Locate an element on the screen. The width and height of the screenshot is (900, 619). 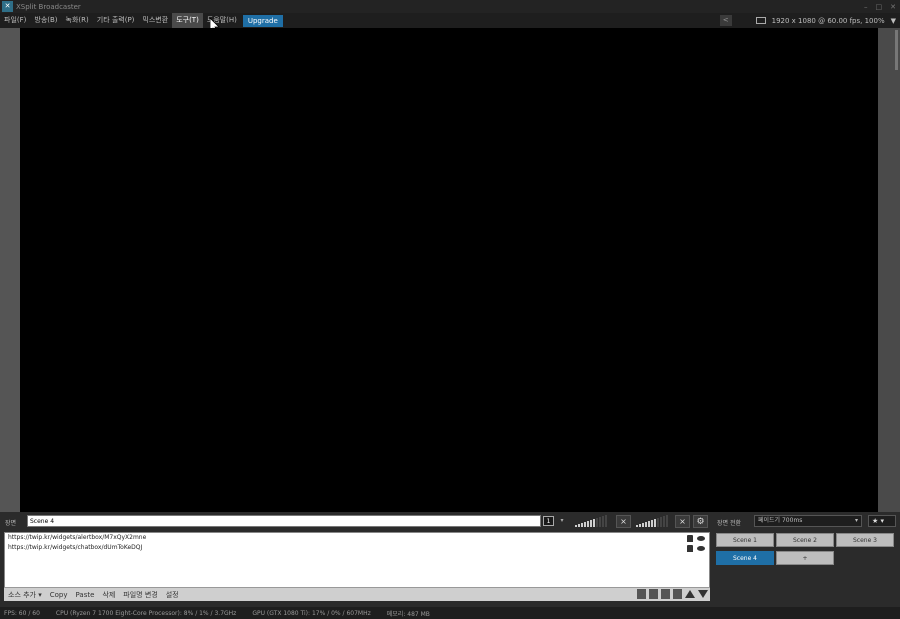
transition-label: 장면 전환 is located at coordinates (729, 523).